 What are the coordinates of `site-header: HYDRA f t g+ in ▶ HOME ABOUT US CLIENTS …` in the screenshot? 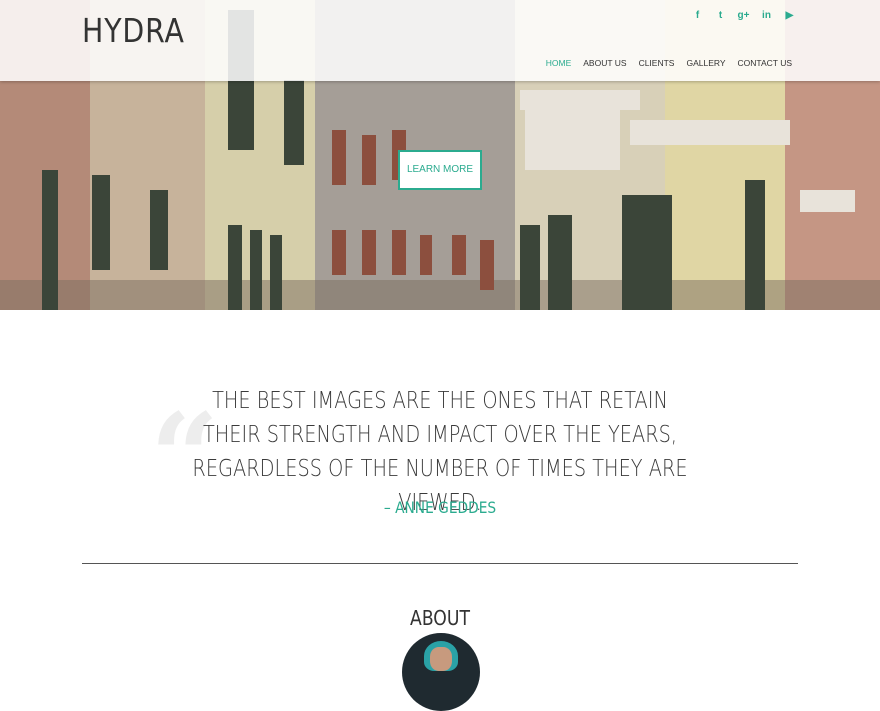 It's located at (440, 40).